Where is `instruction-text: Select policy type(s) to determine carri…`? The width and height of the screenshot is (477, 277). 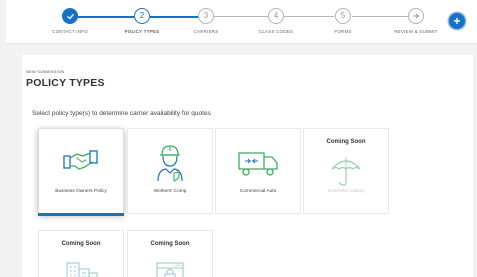
instruction-text: Select policy type(s) to determine carri… is located at coordinates (121, 113).